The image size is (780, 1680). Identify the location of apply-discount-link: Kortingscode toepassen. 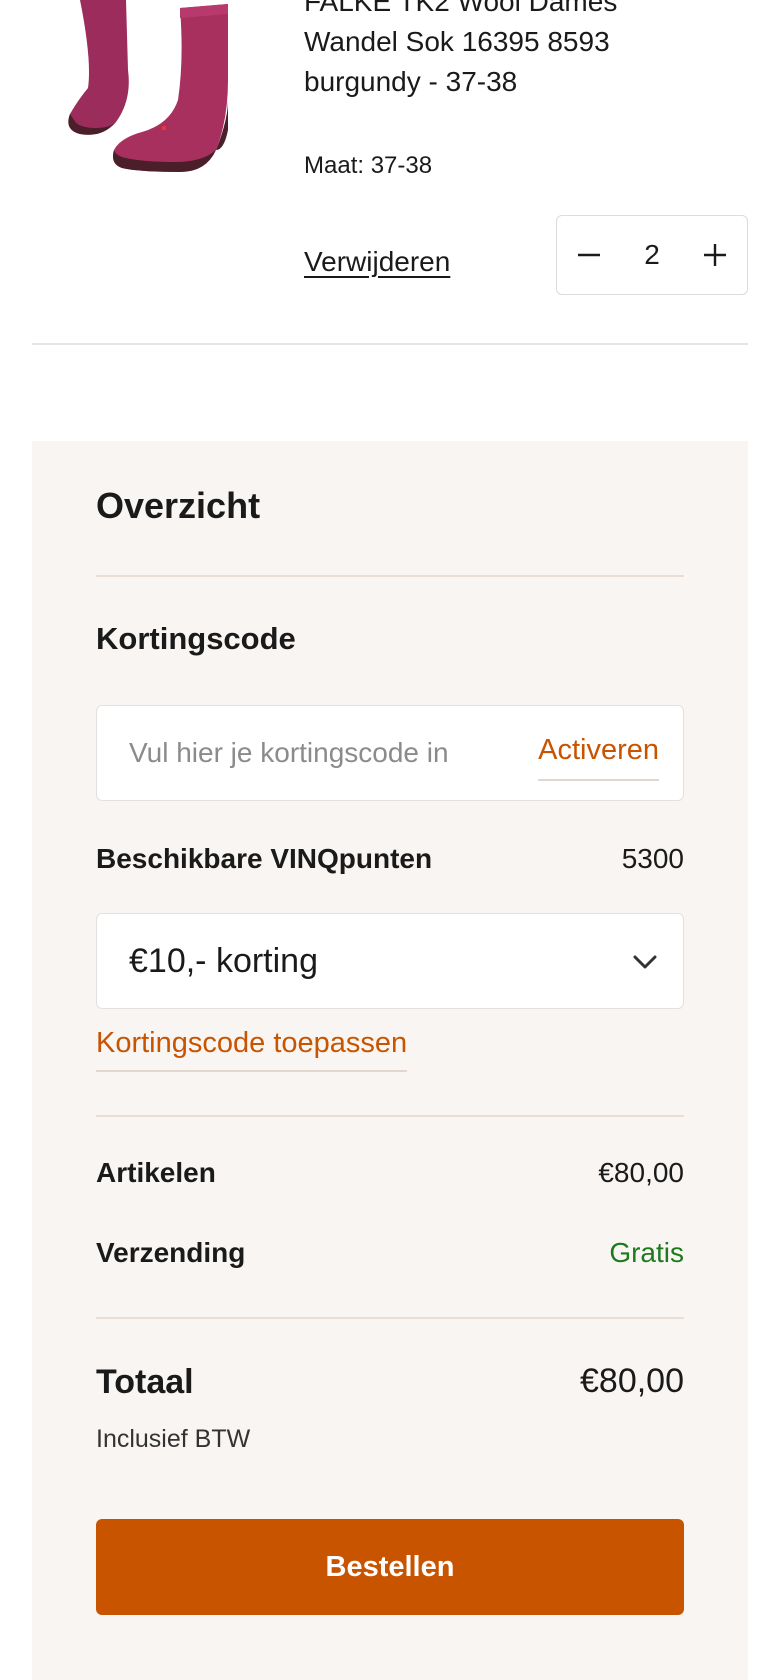
(252, 1049).